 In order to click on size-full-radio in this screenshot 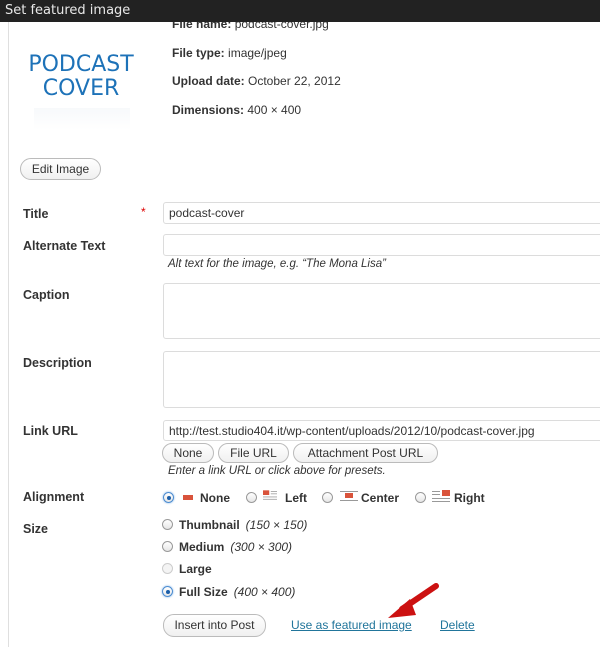, I will do `click(167, 591)`.